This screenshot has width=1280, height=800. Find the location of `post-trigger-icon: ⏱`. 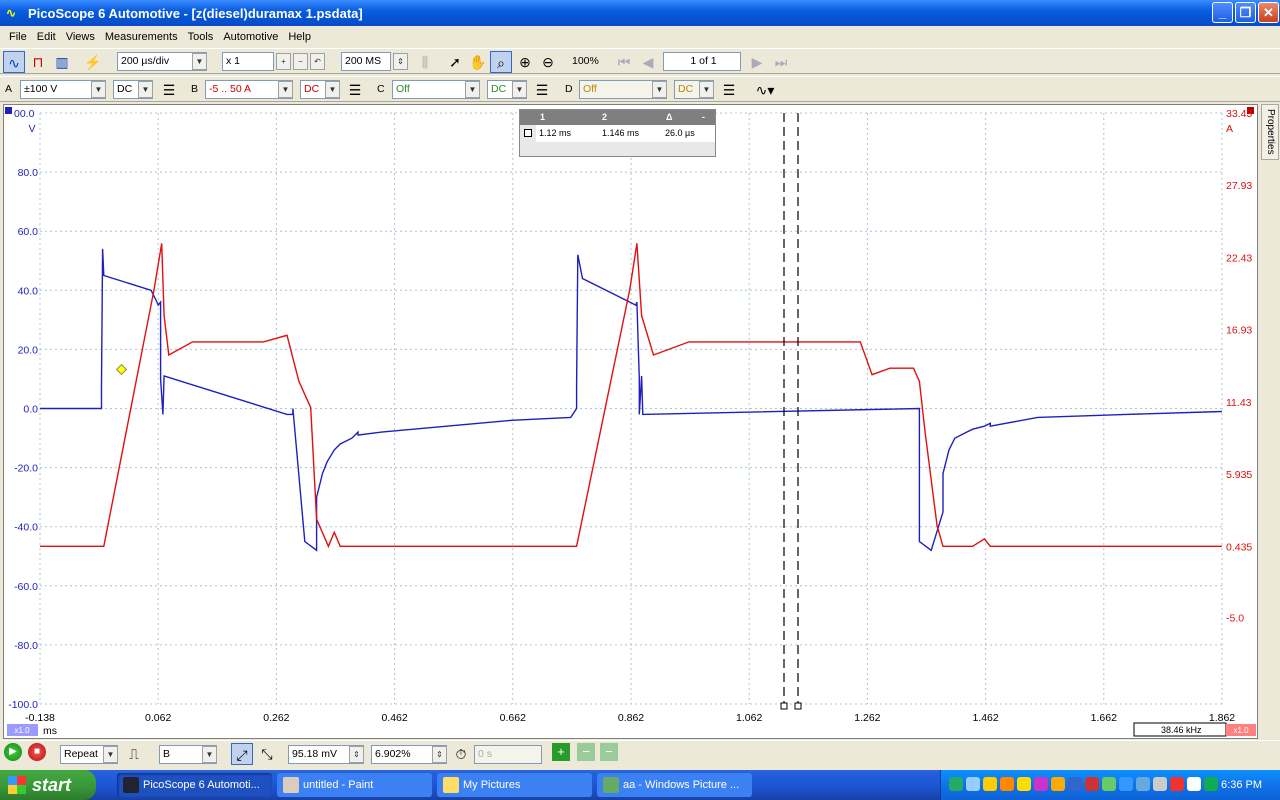

post-trigger-icon: ⏱ is located at coordinates (461, 754).